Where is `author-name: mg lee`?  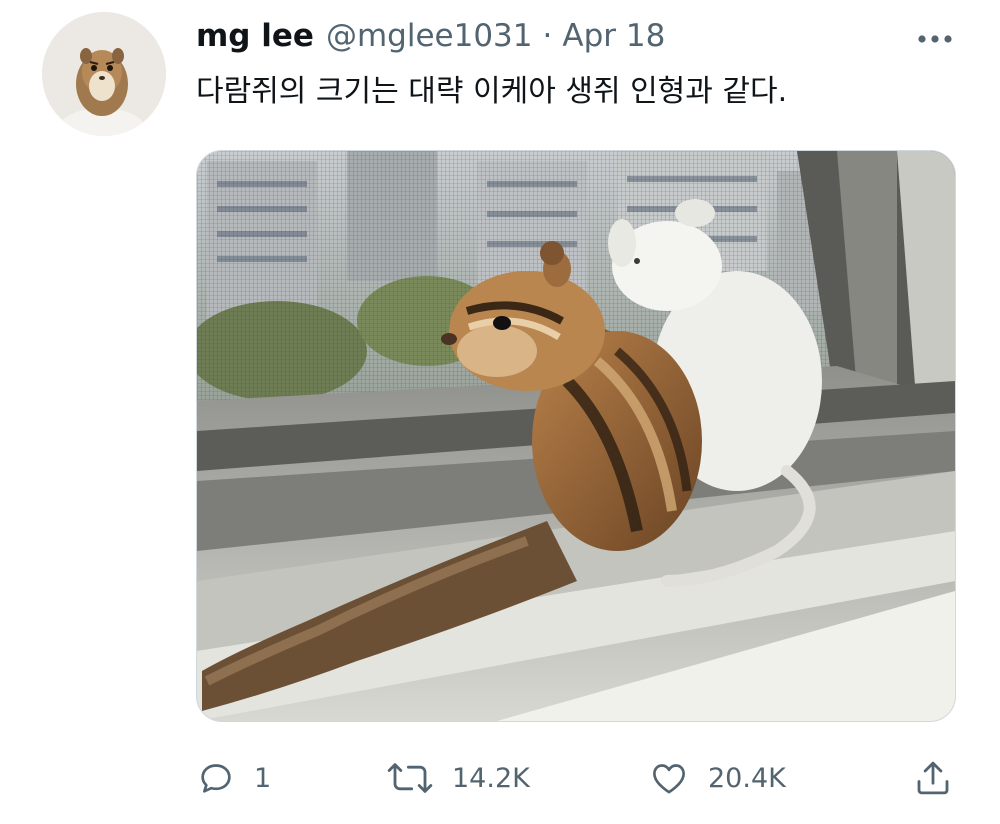
author-name: mg lee is located at coordinates (255, 36).